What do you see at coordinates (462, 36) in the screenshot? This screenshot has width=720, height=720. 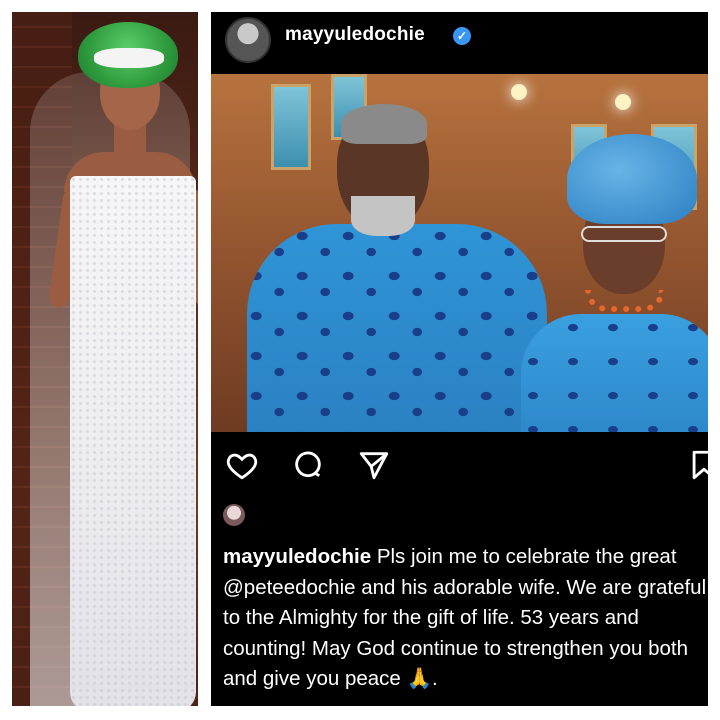 I see `verified-badge-icon: ✓` at bounding box center [462, 36].